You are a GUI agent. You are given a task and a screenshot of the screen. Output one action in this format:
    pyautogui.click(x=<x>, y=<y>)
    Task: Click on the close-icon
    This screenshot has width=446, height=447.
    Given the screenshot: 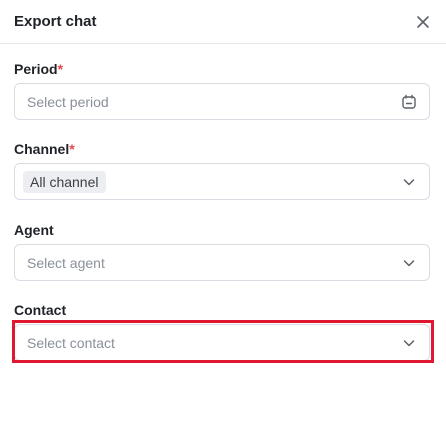 What is the action you would take?
    pyautogui.click(x=423, y=22)
    